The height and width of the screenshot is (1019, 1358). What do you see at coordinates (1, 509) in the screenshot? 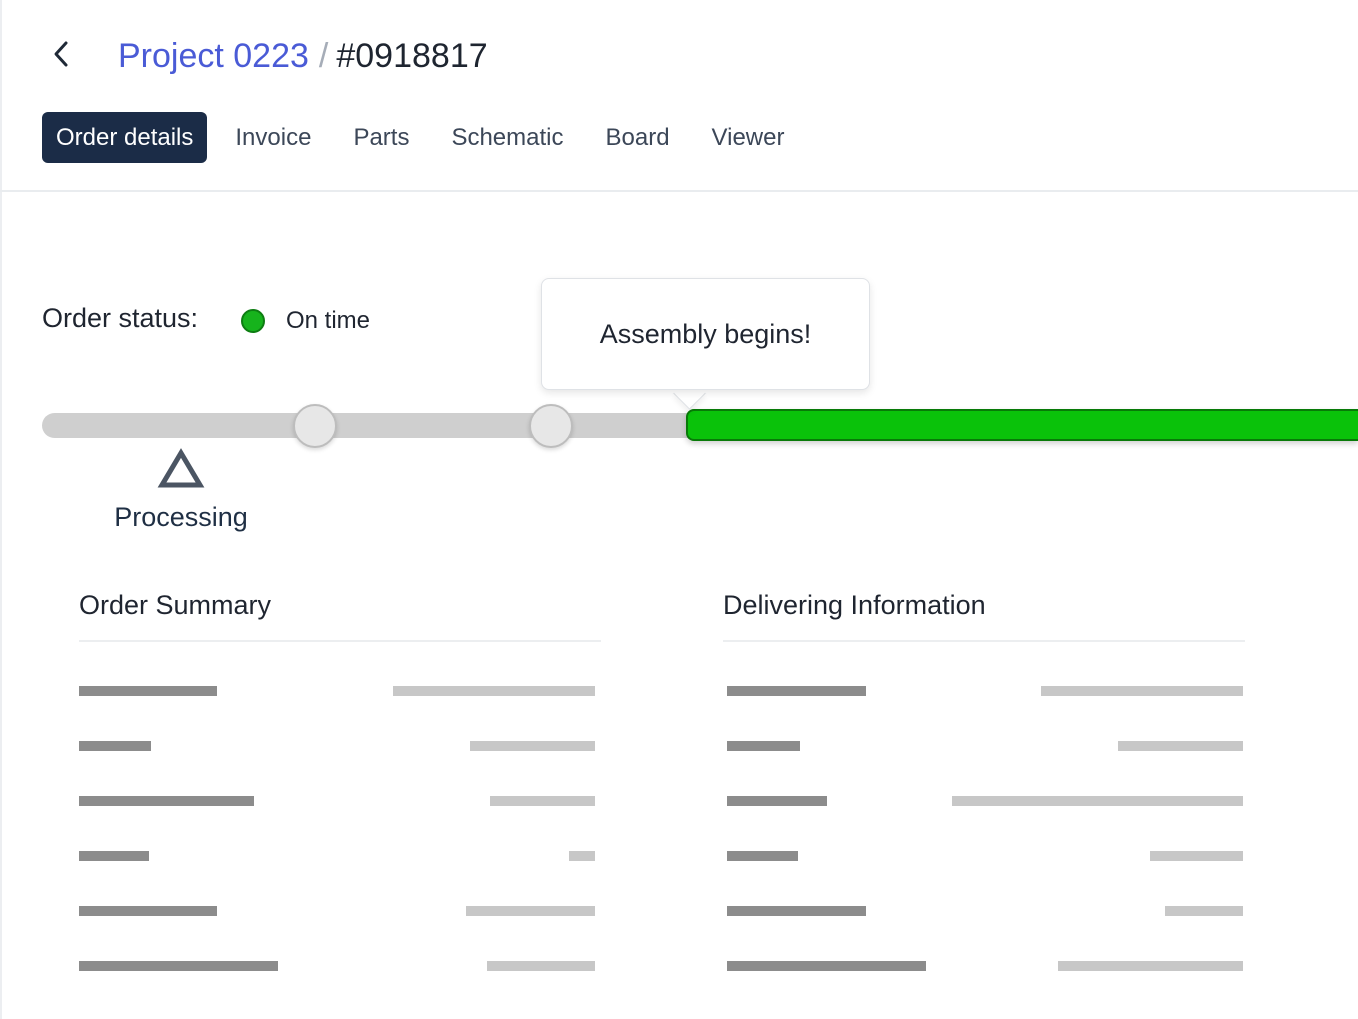
I see `window-edge` at bounding box center [1, 509].